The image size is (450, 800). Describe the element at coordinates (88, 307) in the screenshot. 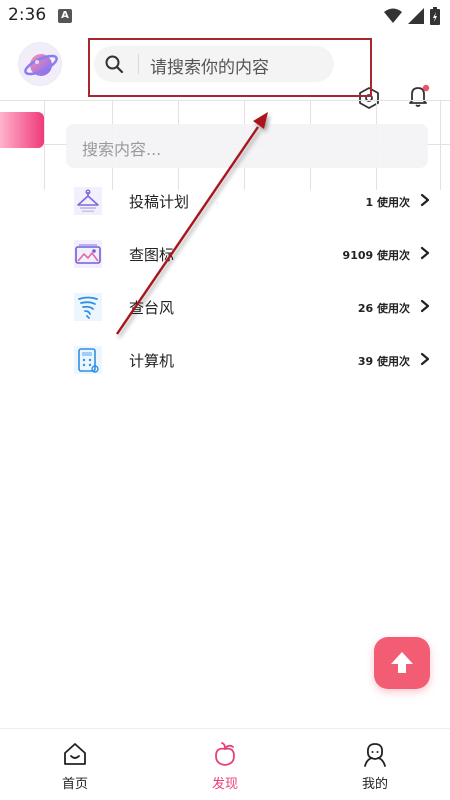

I see `typhoon-icon` at that location.